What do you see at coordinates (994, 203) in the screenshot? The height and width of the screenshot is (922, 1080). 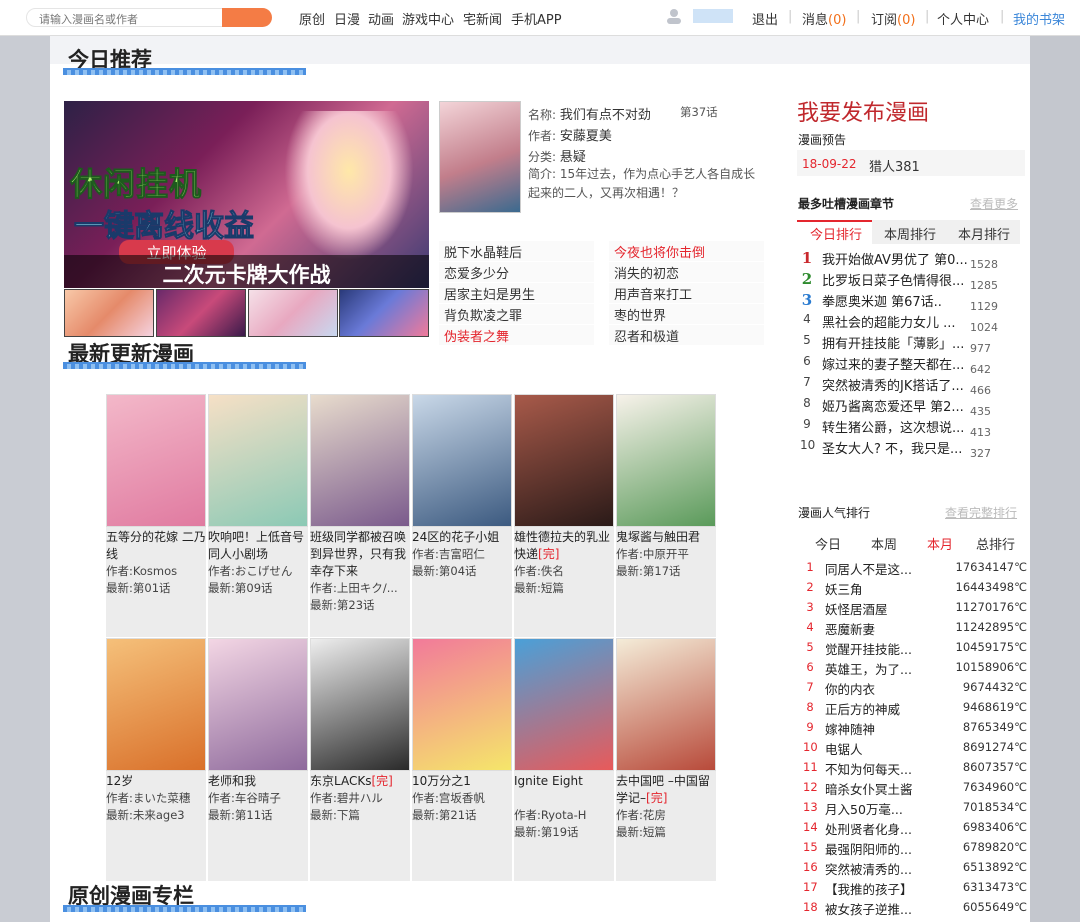 I see `chapter-more-link: 查看更多` at bounding box center [994, 203].